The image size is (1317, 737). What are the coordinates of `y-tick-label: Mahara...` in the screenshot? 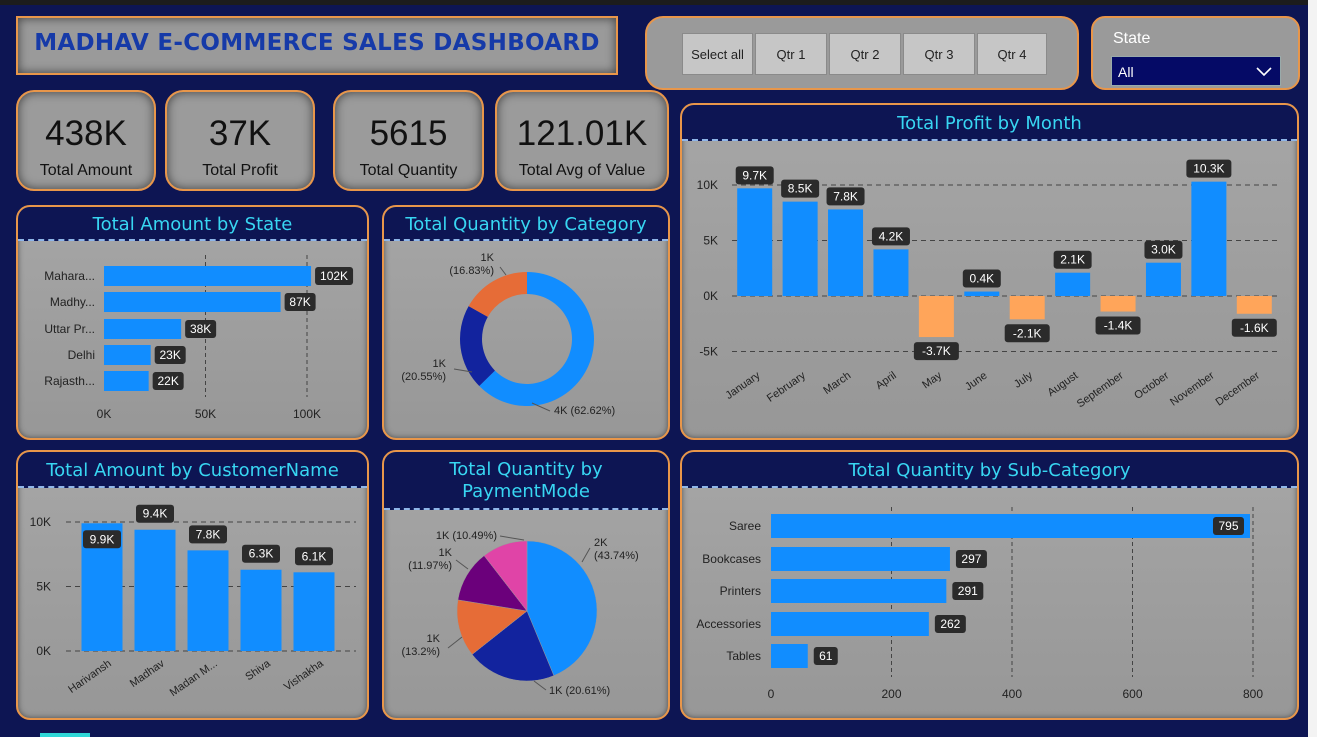 It's located at (69, 276).